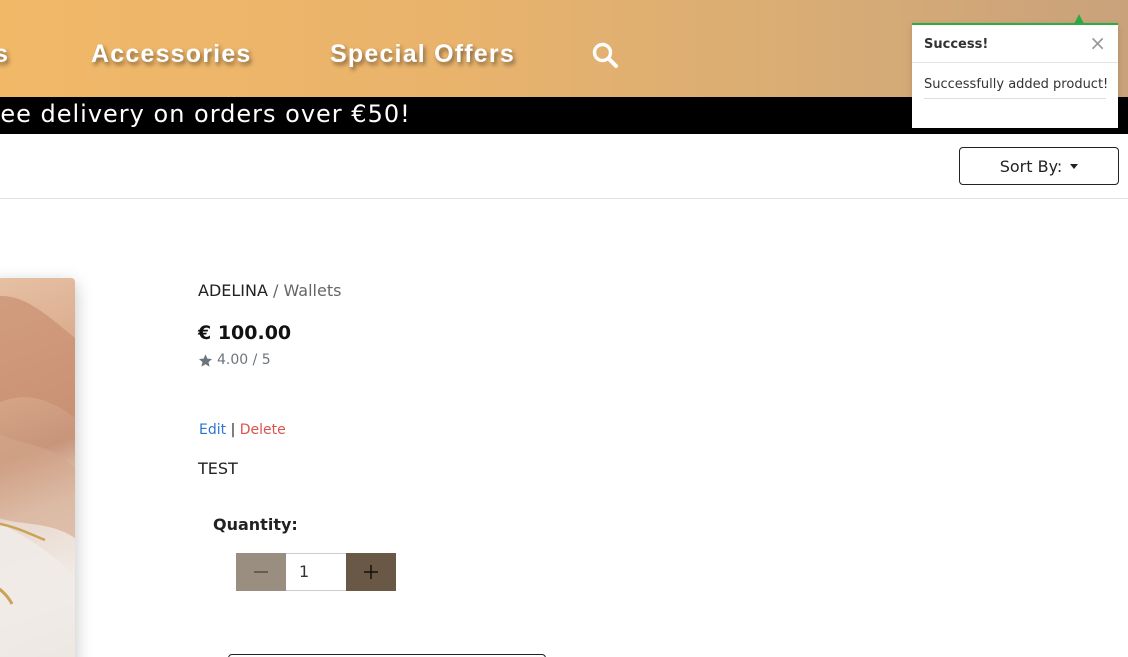 Image resolution: width=1128 pixels, height=657 pixels. I want to click on rating-value: 4.00 / 5, so click(244, 360).